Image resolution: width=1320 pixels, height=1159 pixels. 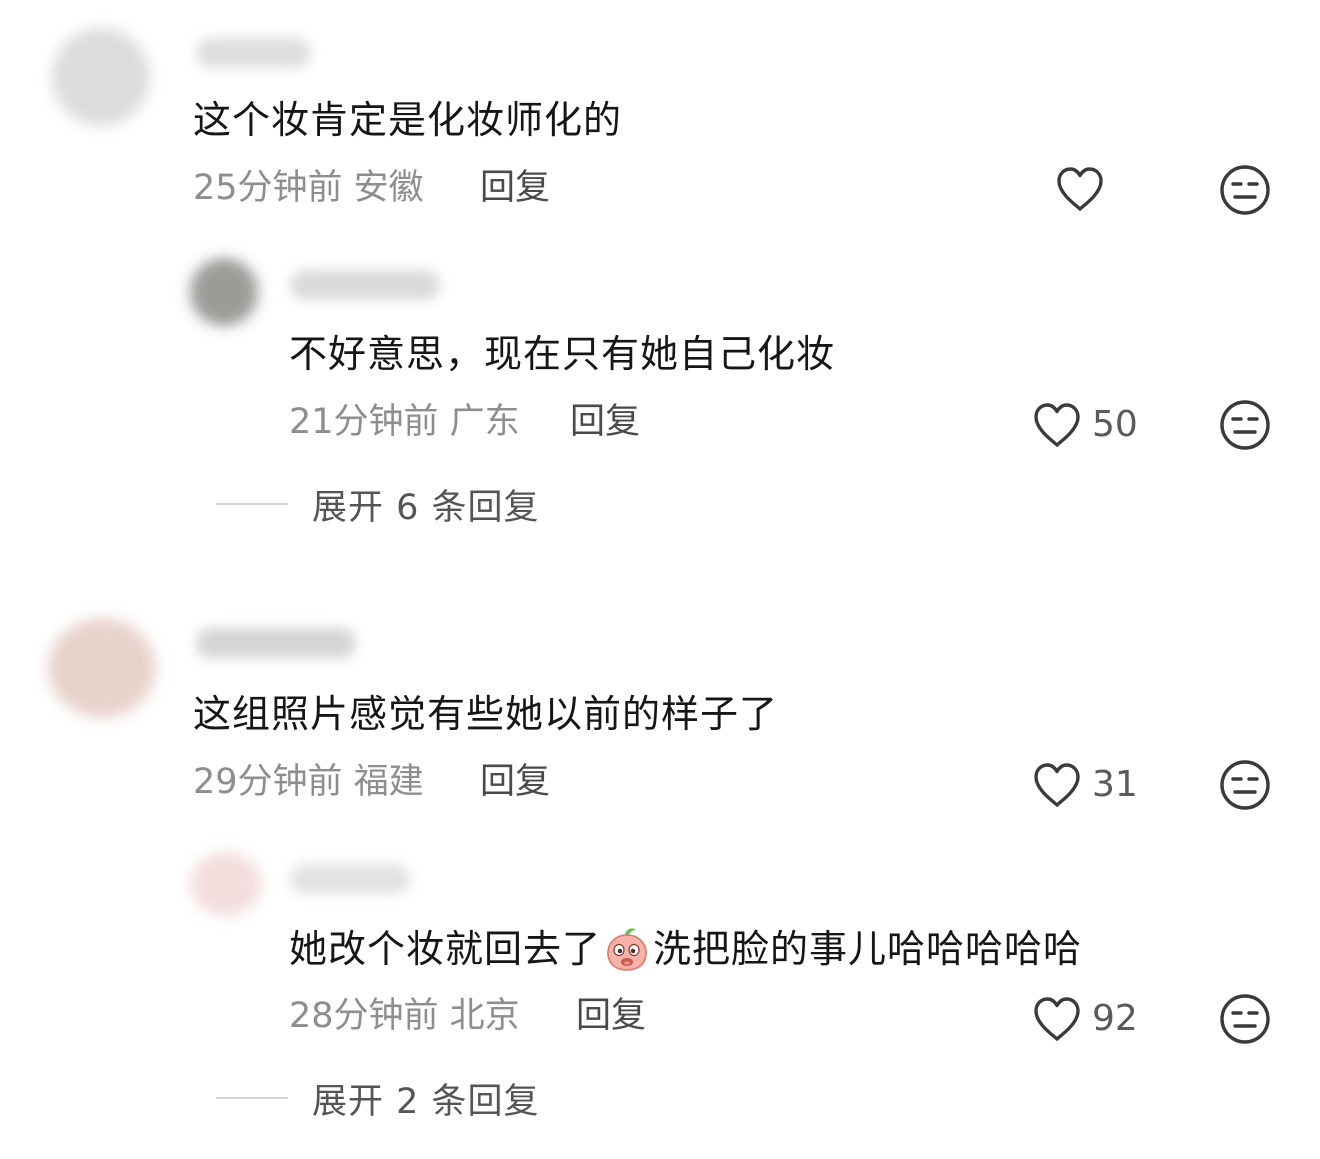 I want to click on like-button, so click(x=1085, y=189).